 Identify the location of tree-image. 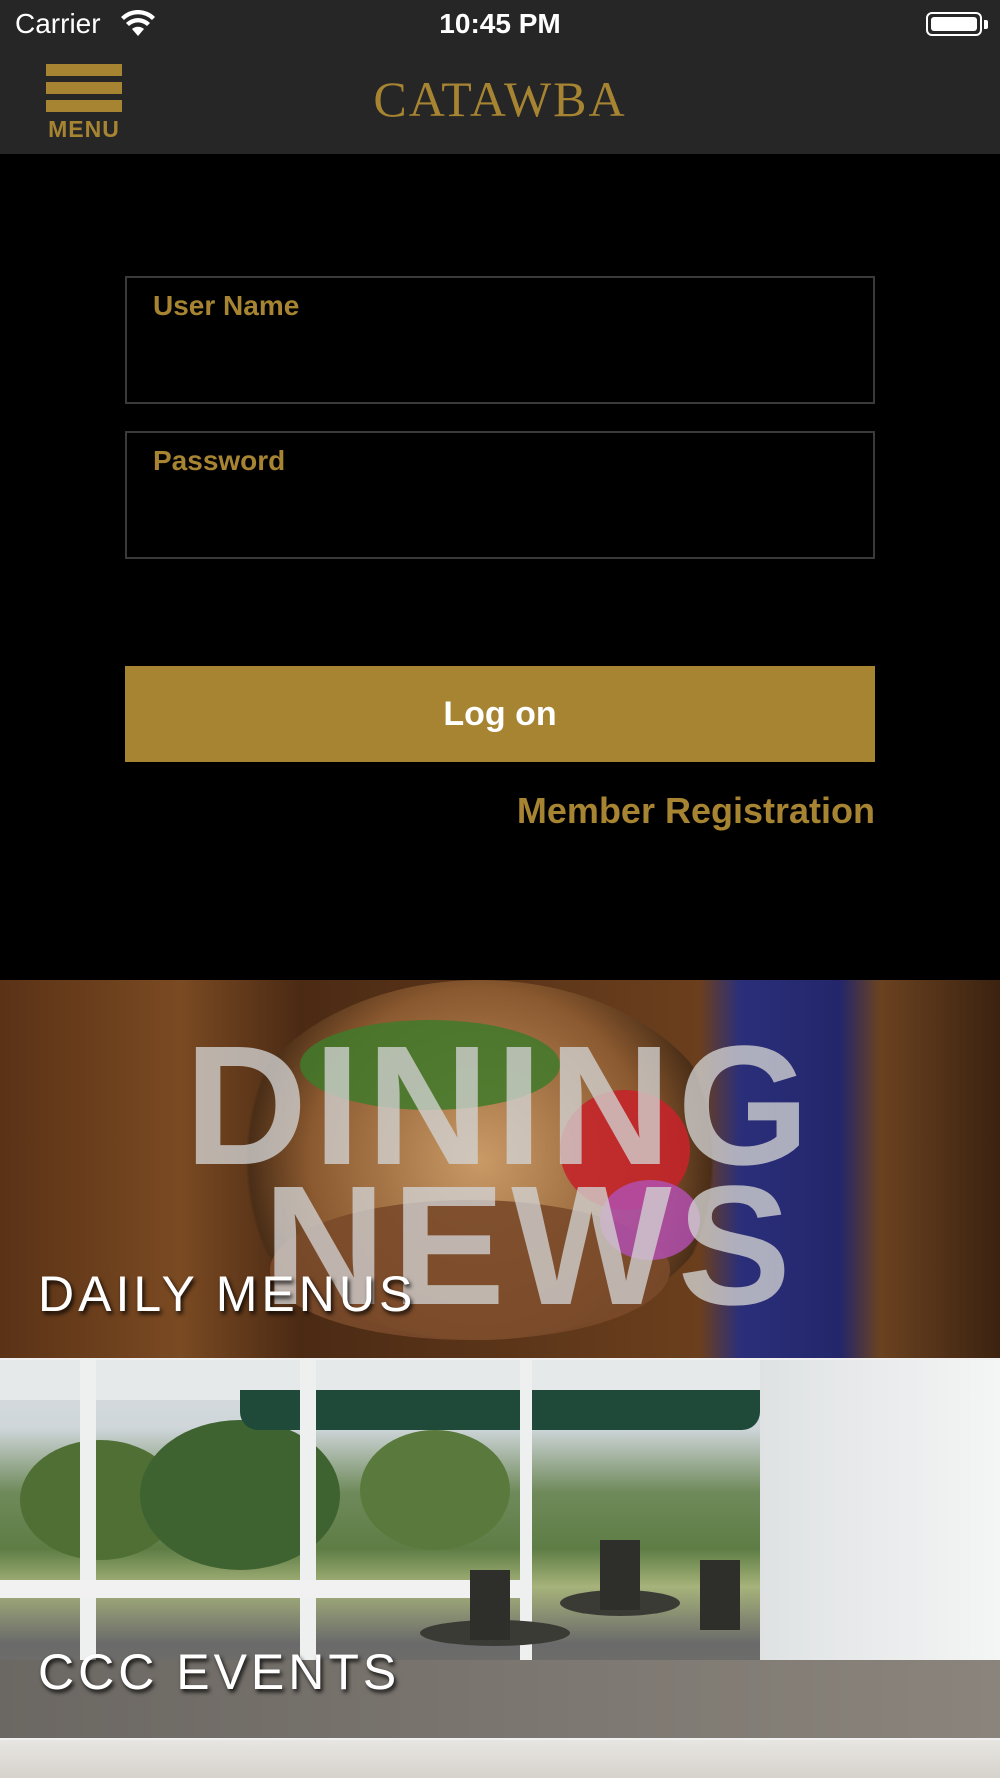
(435, 1490).